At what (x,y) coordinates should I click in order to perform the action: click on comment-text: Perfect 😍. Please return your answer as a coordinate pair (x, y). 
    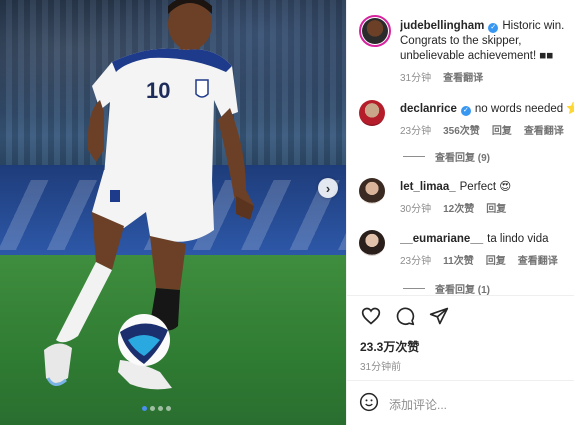
    Looking at the image, I should click on (485, 187).